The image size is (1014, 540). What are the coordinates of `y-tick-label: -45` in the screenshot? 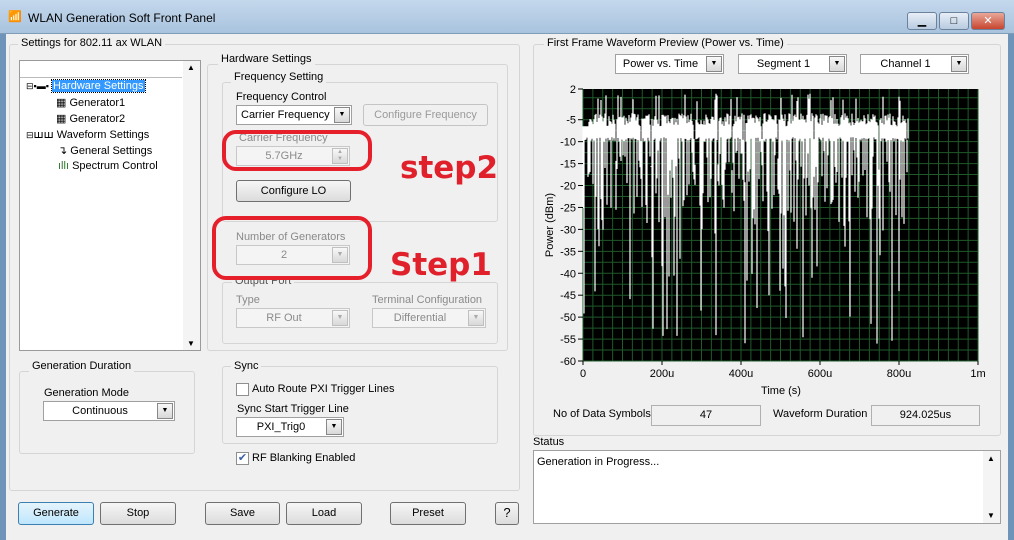 It's located at (568, 296).